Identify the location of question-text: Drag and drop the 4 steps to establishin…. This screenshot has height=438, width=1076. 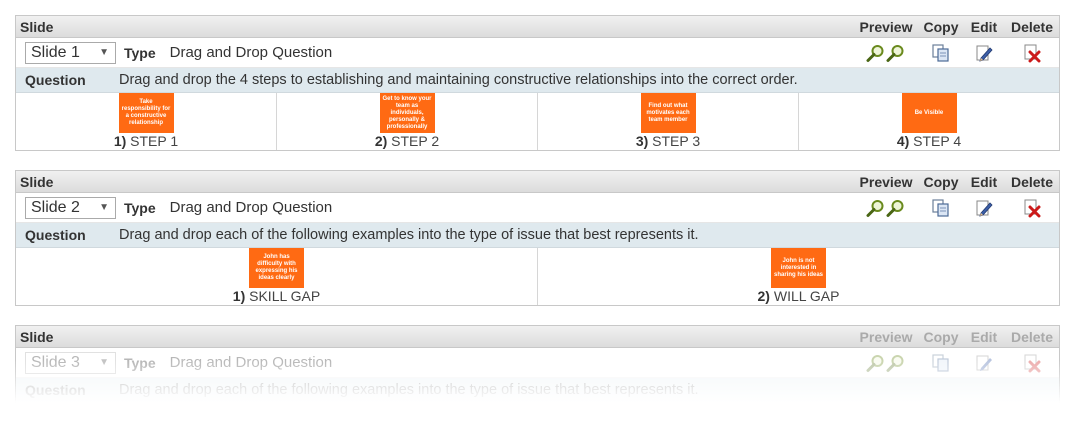
(458, 80).